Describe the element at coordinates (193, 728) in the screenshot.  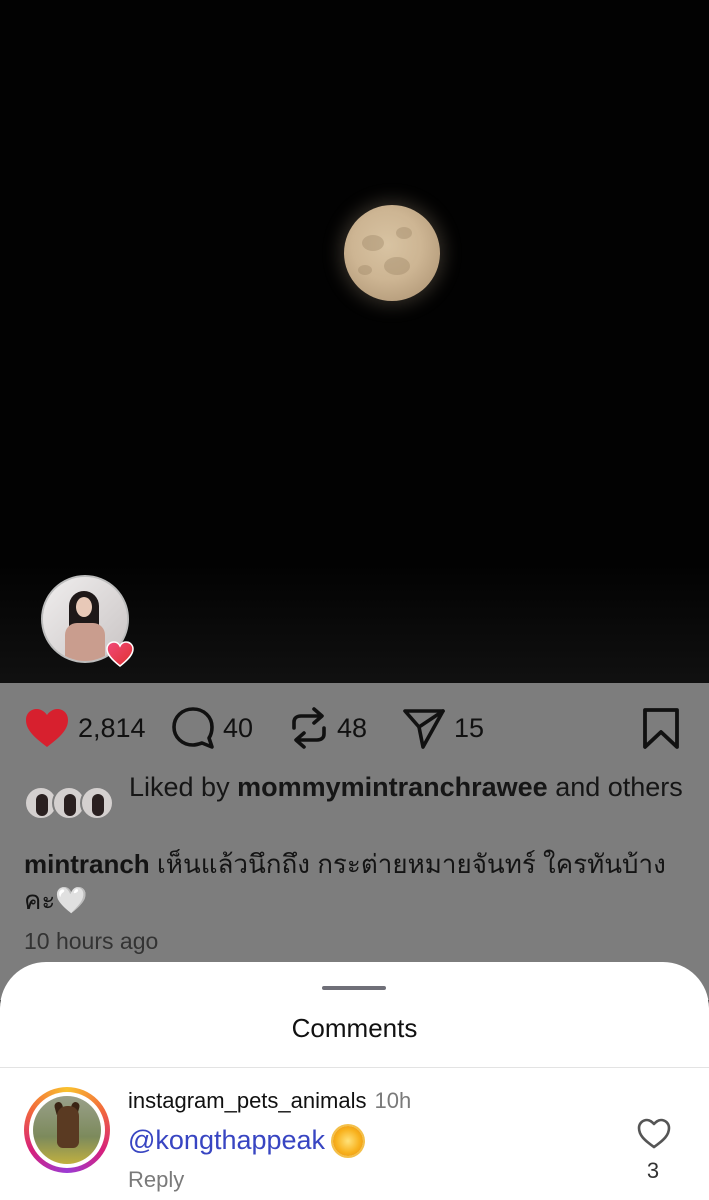
I see `speech-bubble-icon` at that location.